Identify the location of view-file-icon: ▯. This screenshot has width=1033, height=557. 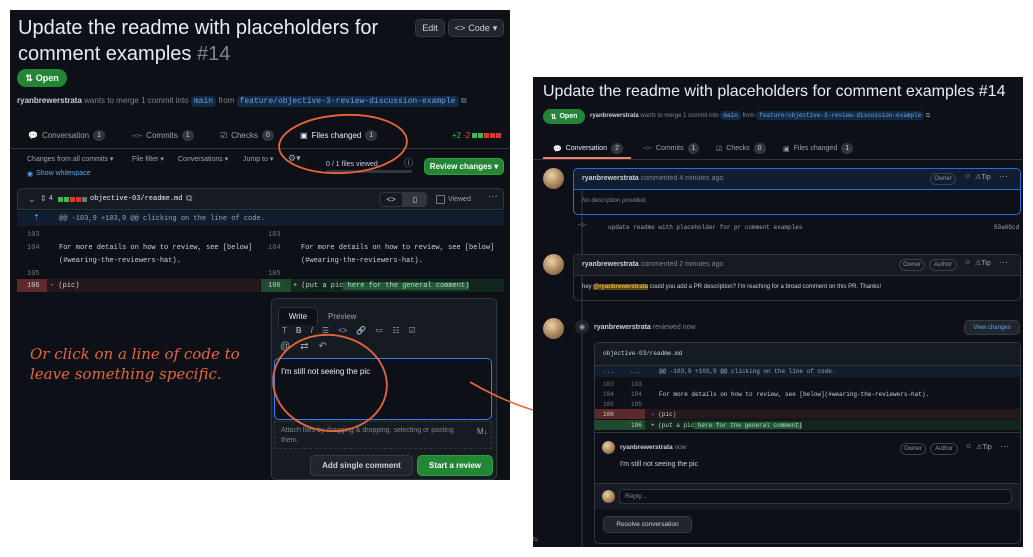
(415, 199).